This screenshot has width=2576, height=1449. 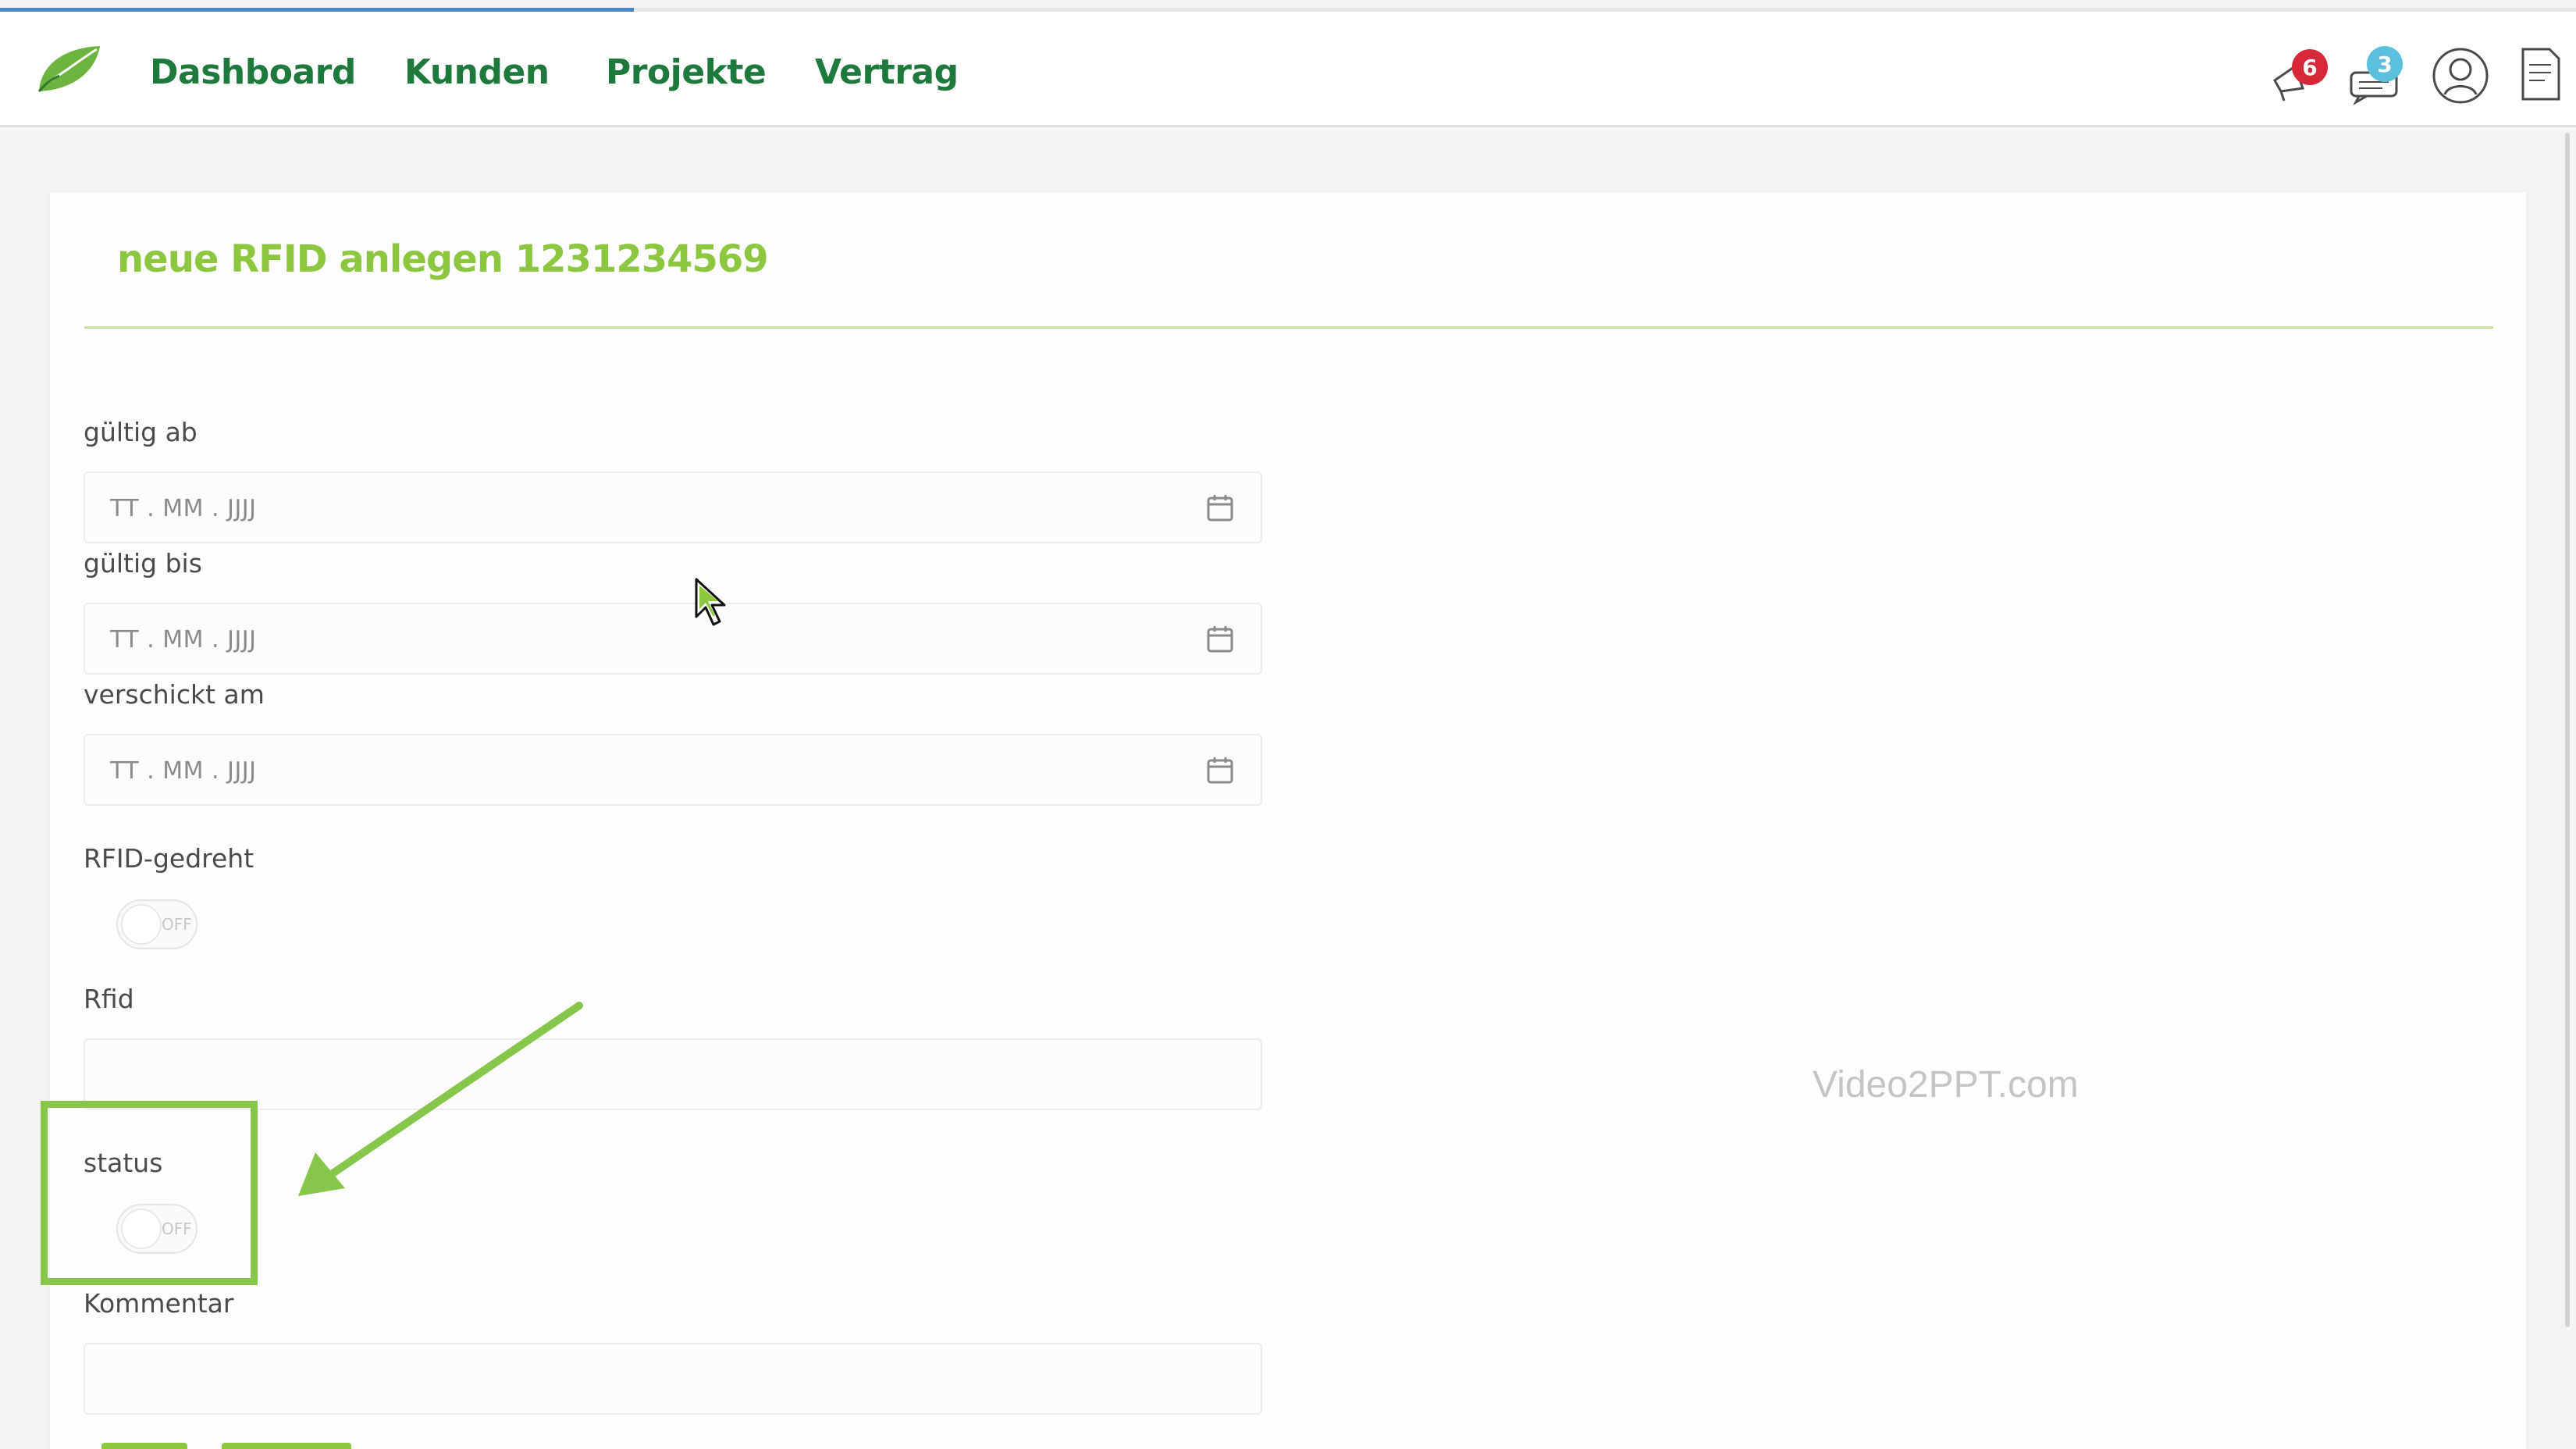 What do you see at coordinates (673, 639) in the screenshot?
I see `gueltig-bis-input: TT . MM . JJJJ` at bounding box center [673, 639].